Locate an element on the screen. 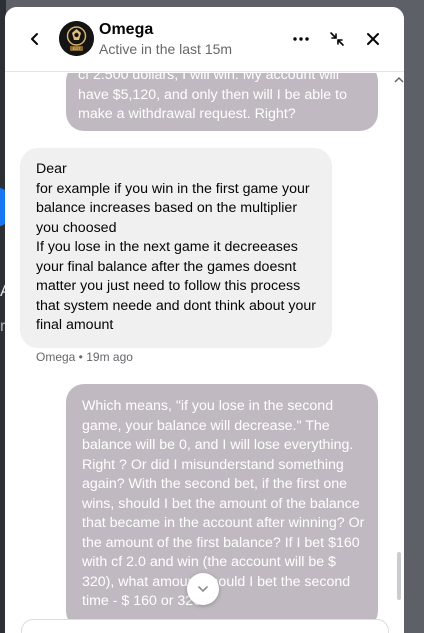 This screenshot has height=633, width=424. chevron-up-icon is located at coordinates (399, 79).